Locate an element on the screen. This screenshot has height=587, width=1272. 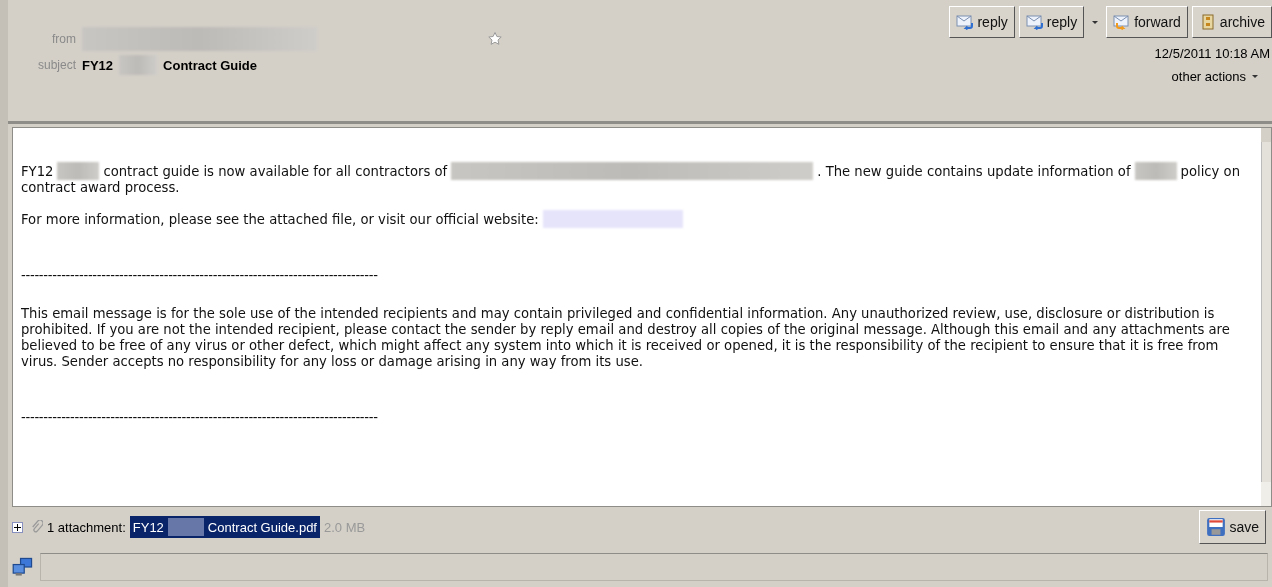
network-computers-icon is located at coordinates (23, 567).